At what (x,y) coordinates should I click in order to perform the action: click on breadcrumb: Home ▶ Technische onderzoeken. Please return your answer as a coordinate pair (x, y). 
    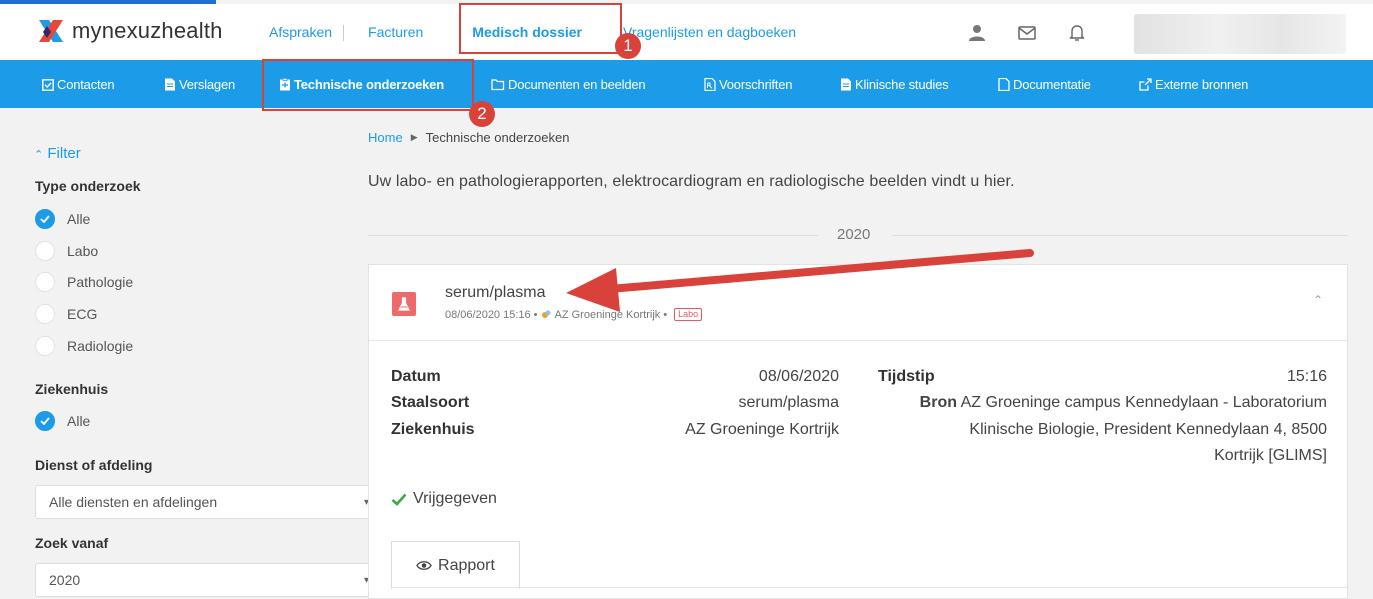
    Looking at the image, I should click on (468, 137).